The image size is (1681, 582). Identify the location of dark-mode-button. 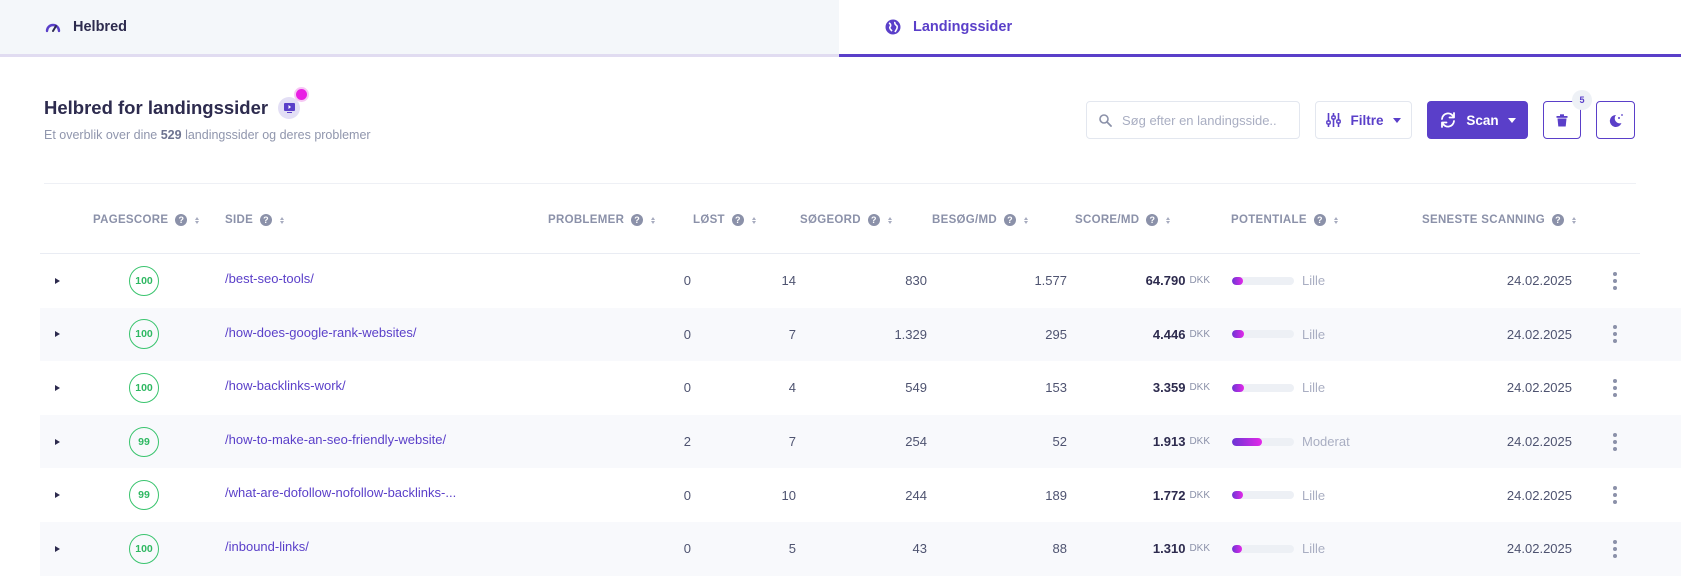
(1615, 120).